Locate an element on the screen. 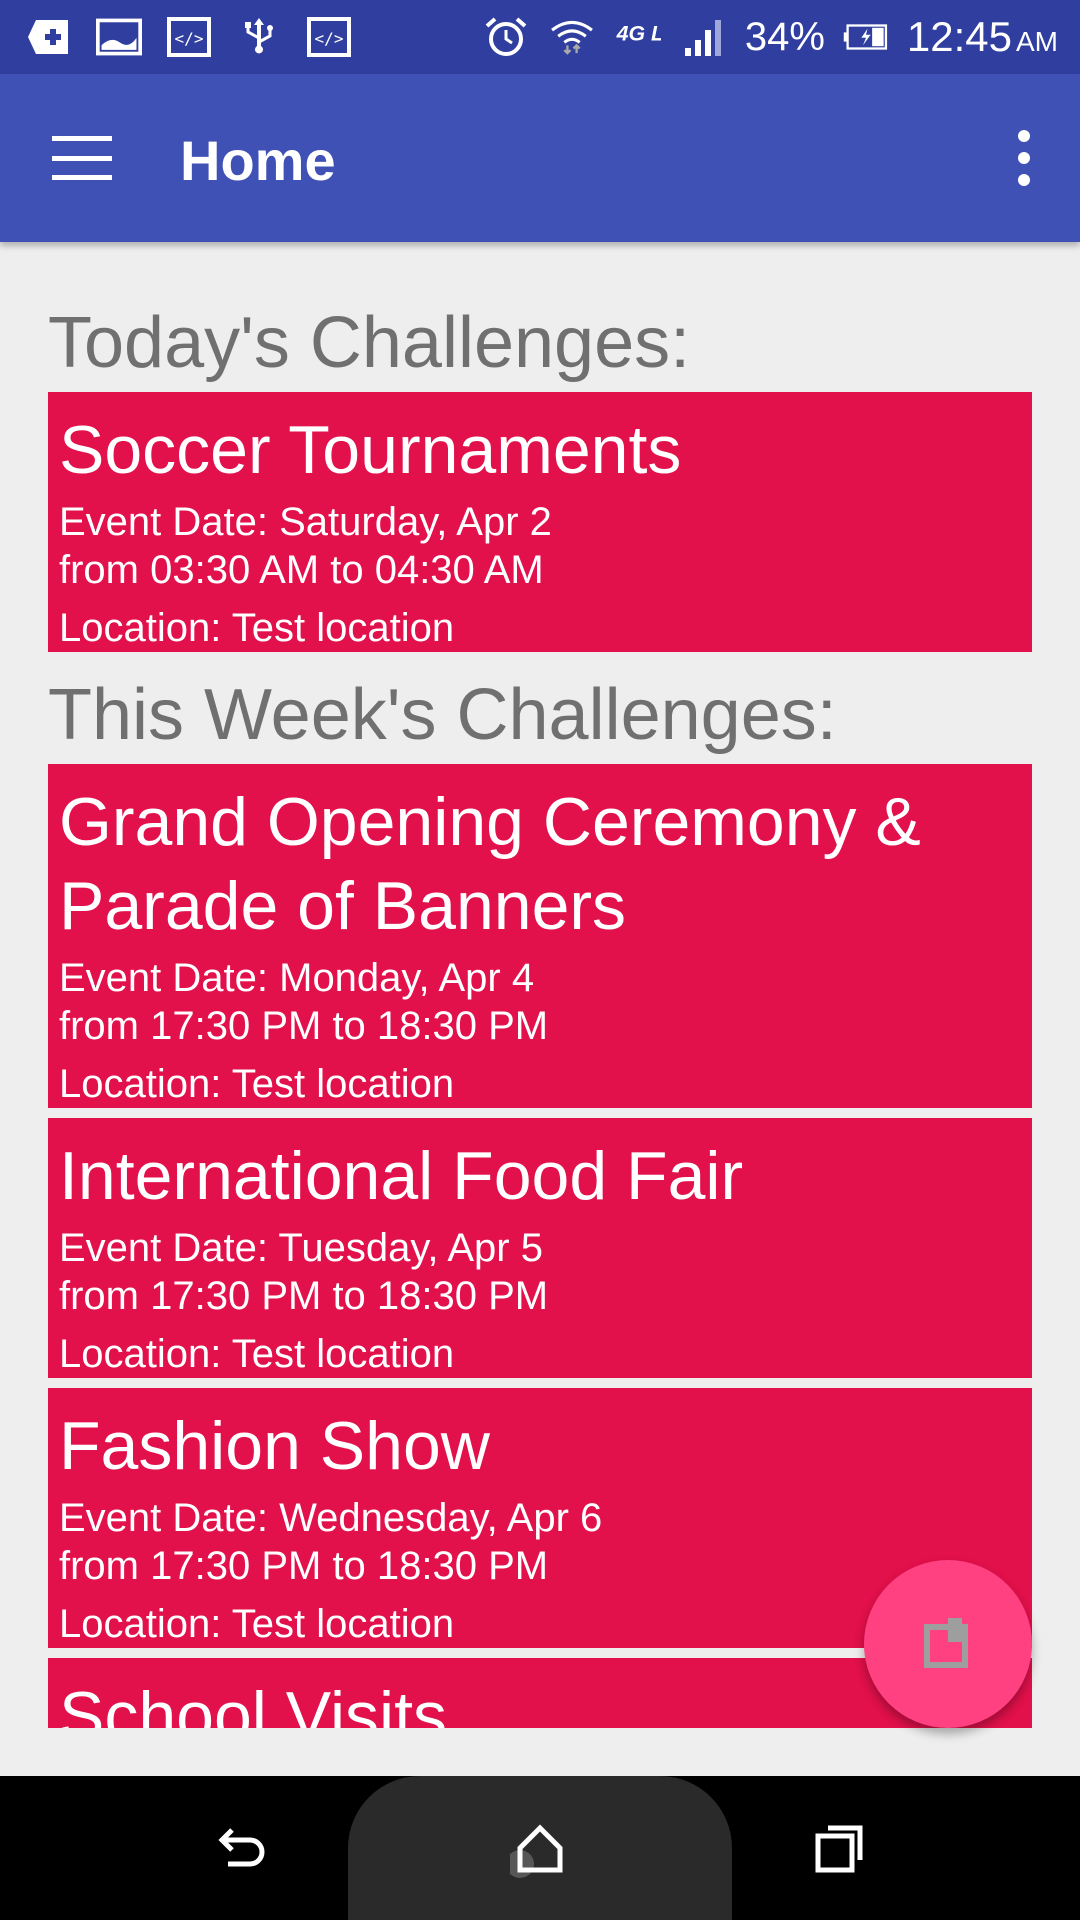  back-icon is located at coordinates (240, 1848).